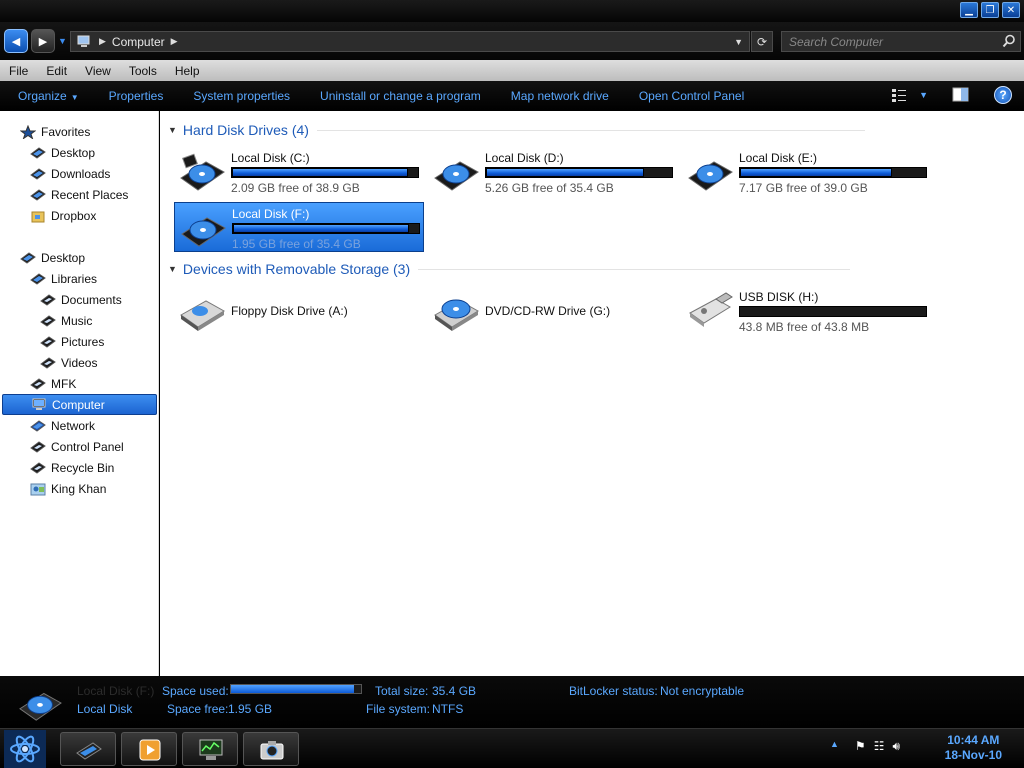 This screenshot has width=1024, height=768. What do you see at coordinates (860, 746) in the screenshot?
I see `action-center-flag-icon: ⚑` at bounding box center [860, 746].